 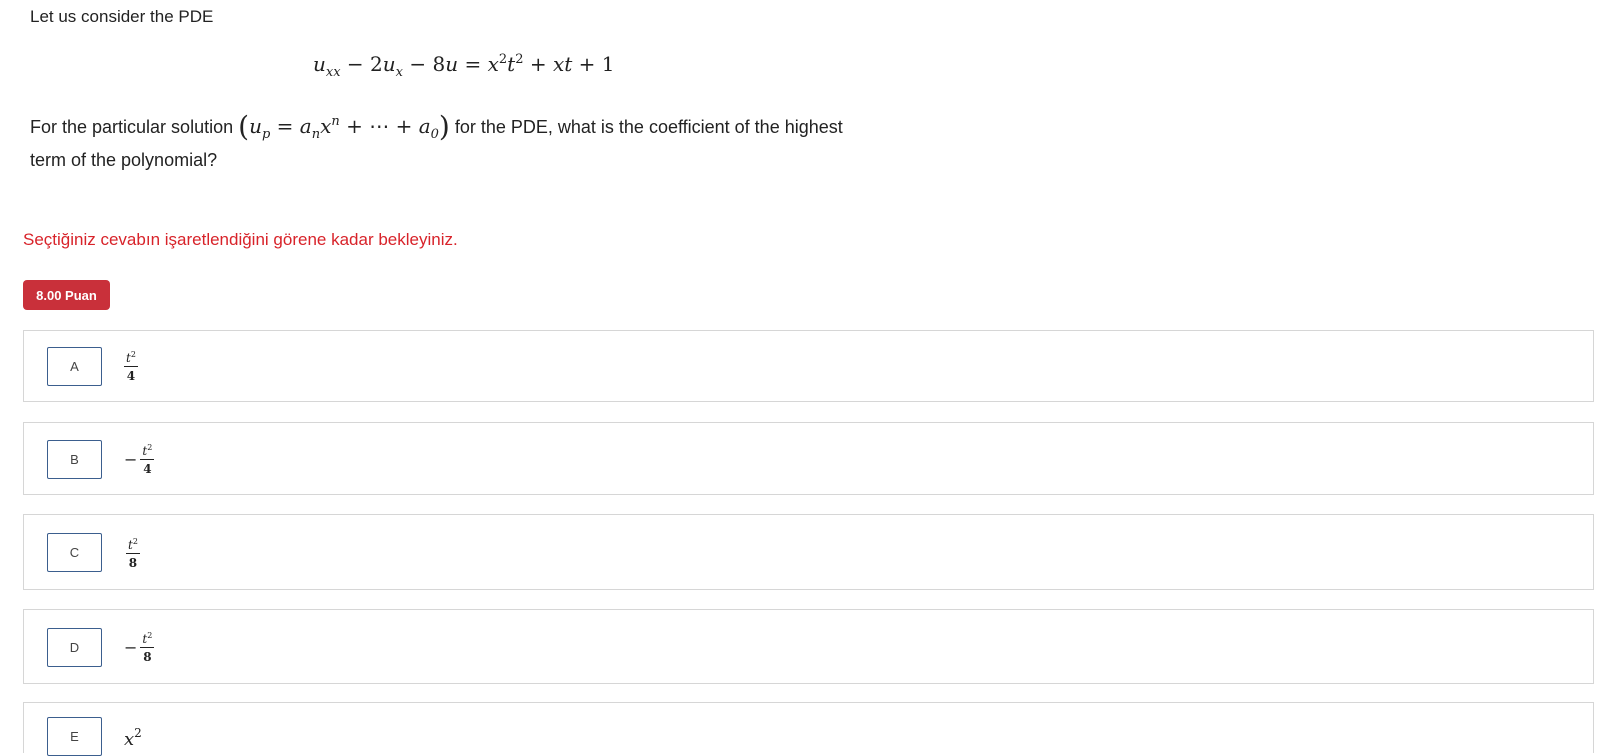 What do you see at coordinates (74, 736) in the screenshot?
I see `option-letter-e: E` at bounding box center [74, 736].